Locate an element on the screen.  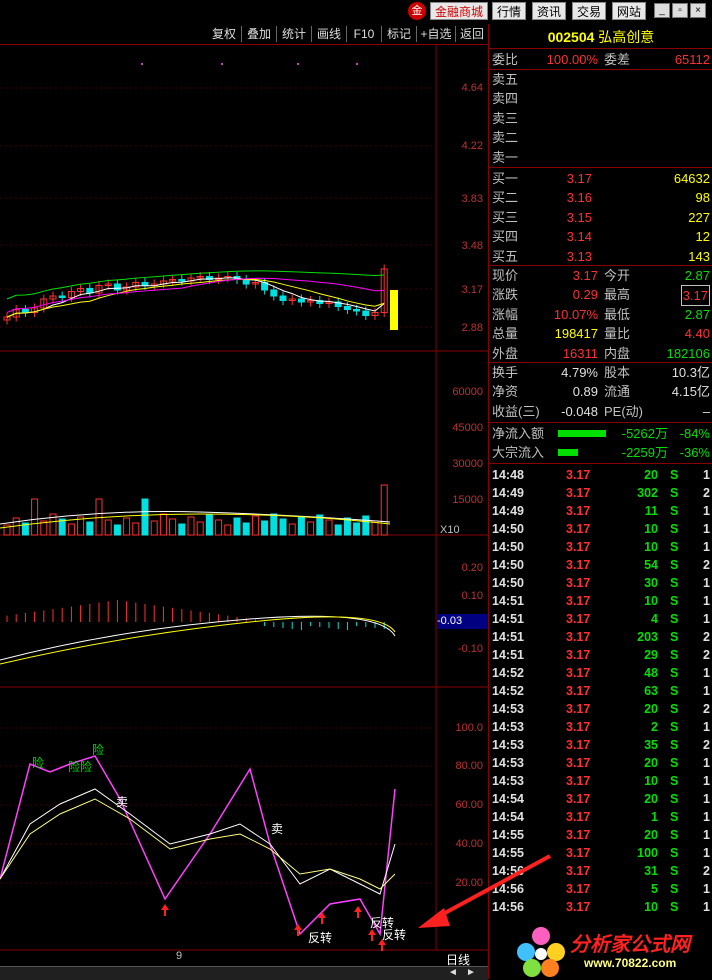
sell-level-row: 卖三 is located at coordinates (505, 118).